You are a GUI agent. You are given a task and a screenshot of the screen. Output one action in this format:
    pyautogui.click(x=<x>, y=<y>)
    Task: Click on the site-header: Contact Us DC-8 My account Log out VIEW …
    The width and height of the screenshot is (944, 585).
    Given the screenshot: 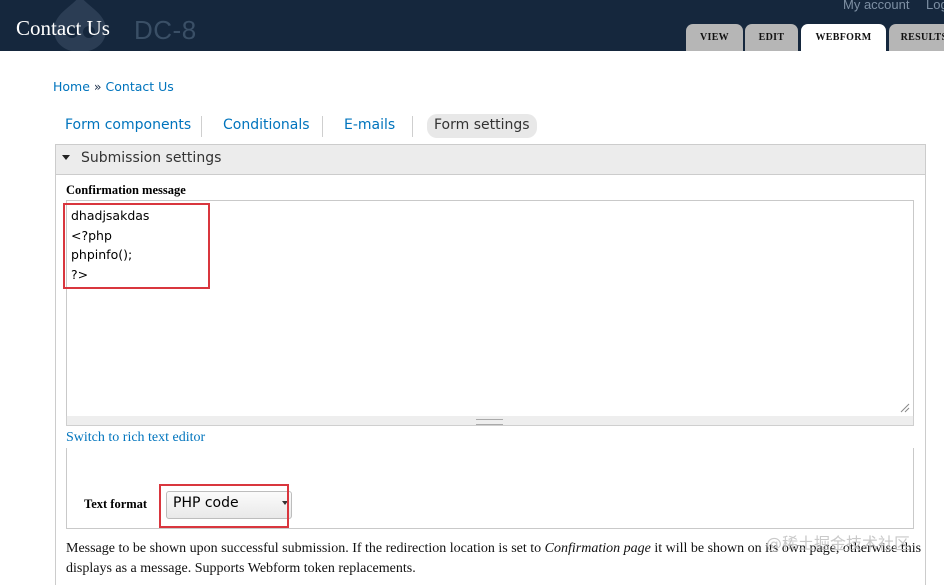 What is the action you would take?
    pyautogui.click(x=472, y=25)
    